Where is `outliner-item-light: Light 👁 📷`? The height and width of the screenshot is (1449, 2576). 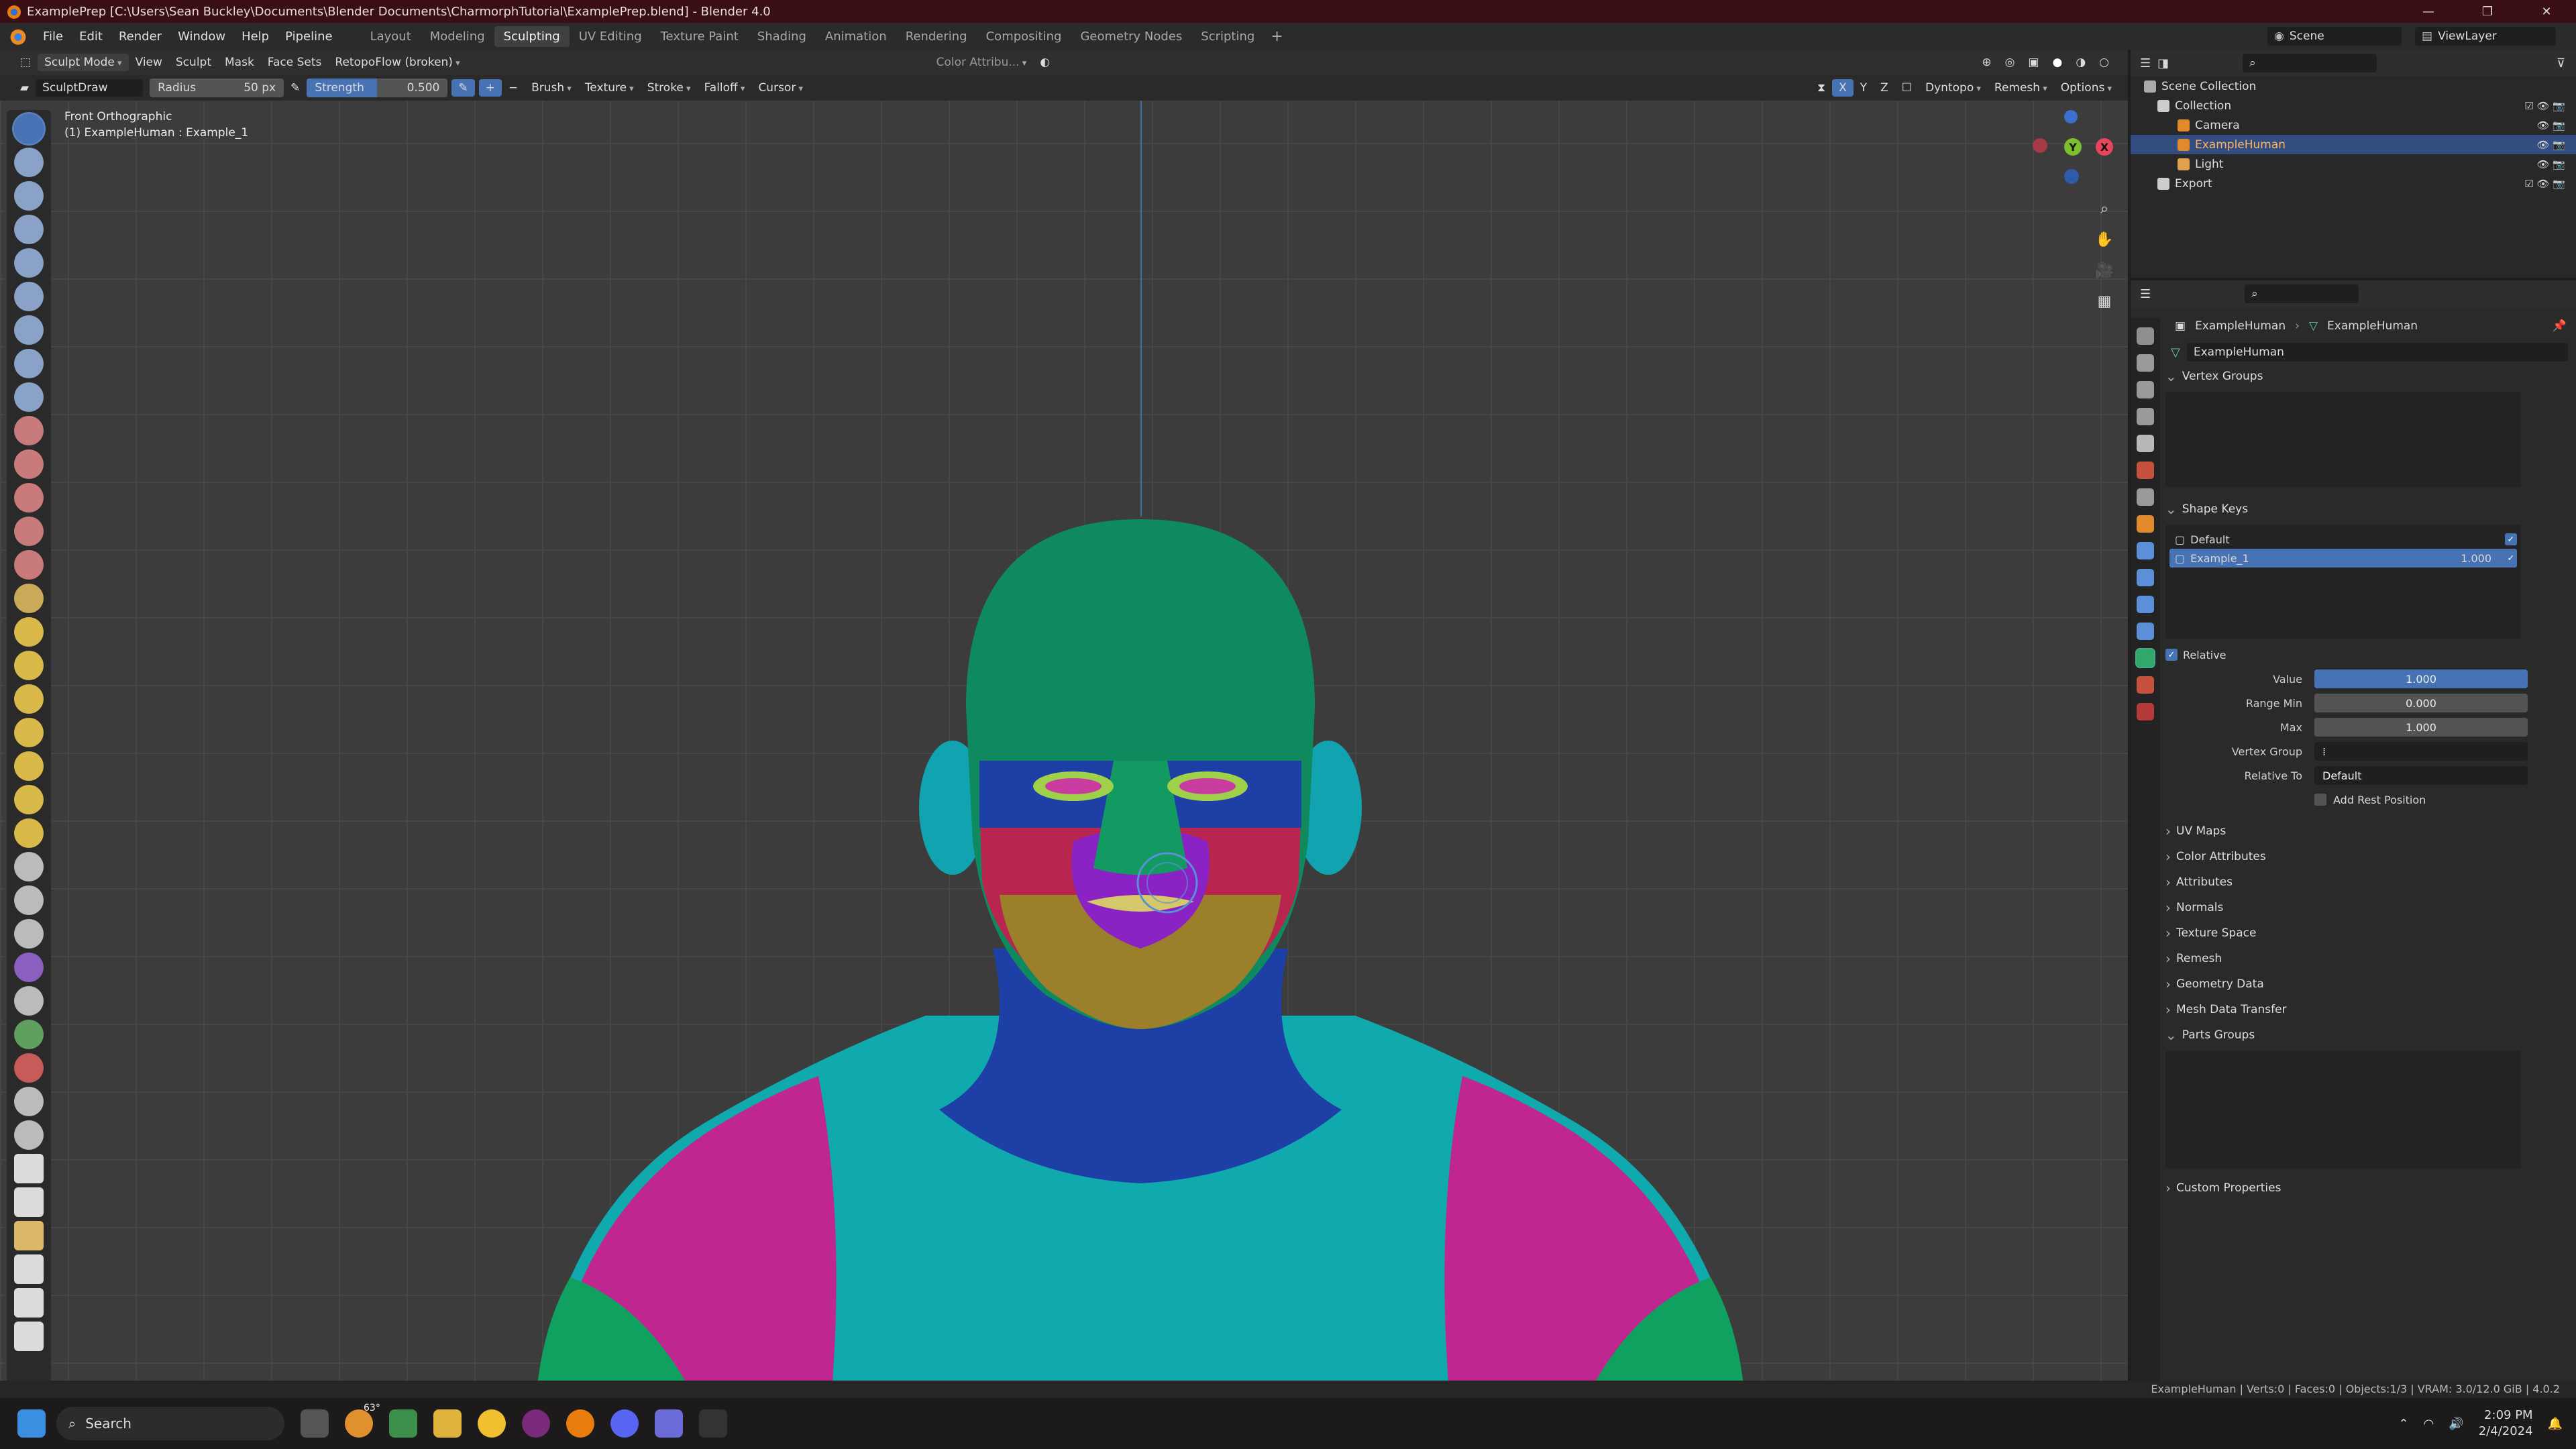
outliner-item-light: Light 👁 📷 is located at coordinates (2353, 164).